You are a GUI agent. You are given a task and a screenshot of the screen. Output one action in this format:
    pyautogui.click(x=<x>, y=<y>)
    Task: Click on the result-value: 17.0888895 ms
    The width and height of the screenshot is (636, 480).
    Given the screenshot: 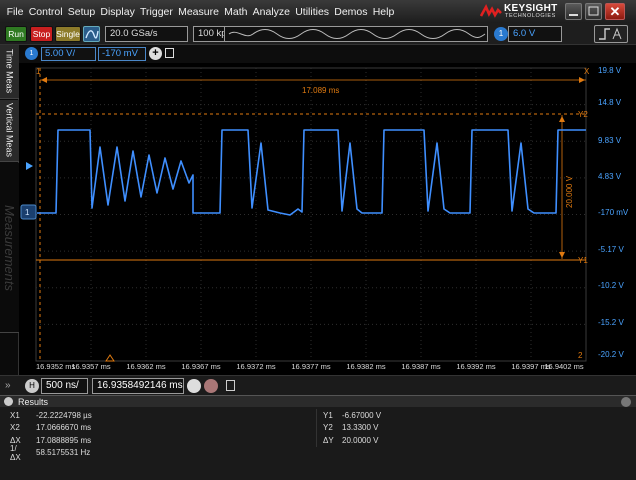 What is the action you would take?
    pyautogui.click(x=64, y=440)
    